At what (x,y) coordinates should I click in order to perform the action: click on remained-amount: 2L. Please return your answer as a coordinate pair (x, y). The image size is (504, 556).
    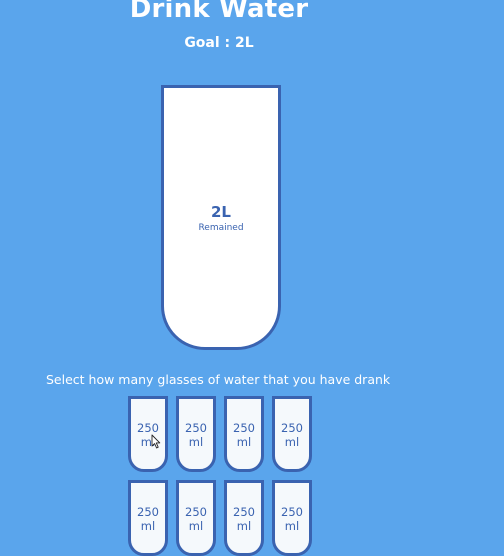
    Looking at the image, I should click on (221, 212).